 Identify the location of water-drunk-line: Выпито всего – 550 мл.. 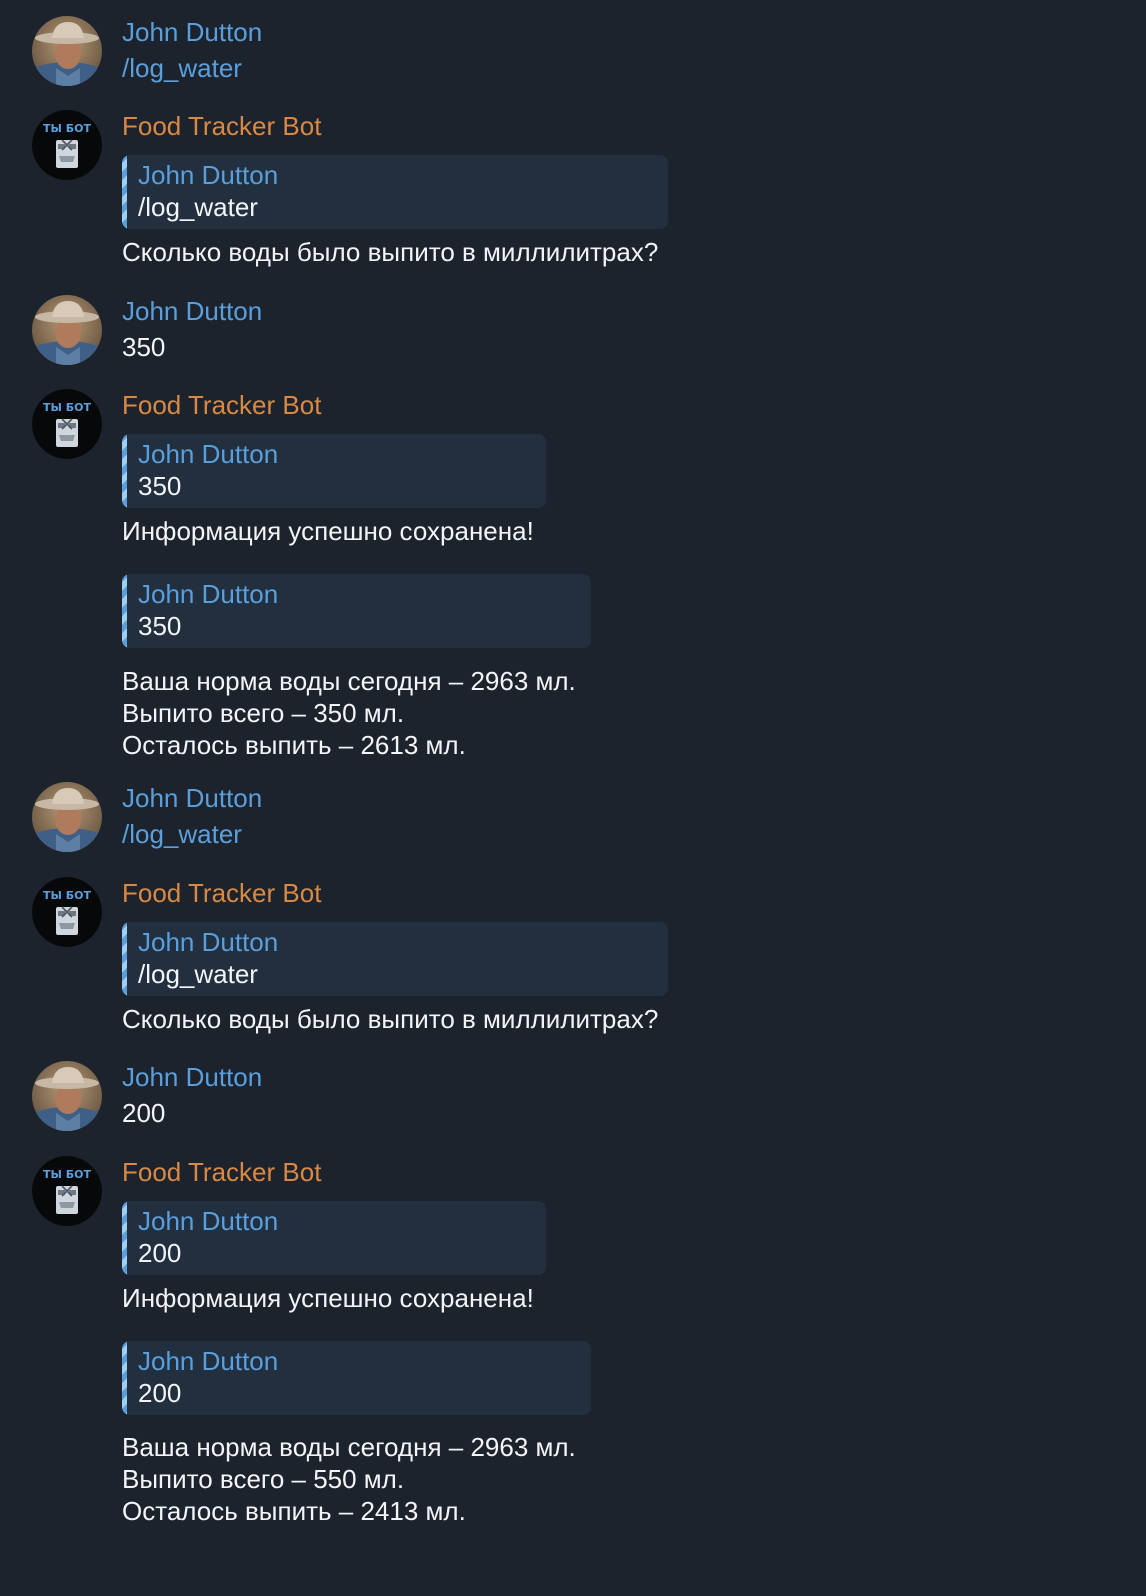
(263, 1479).